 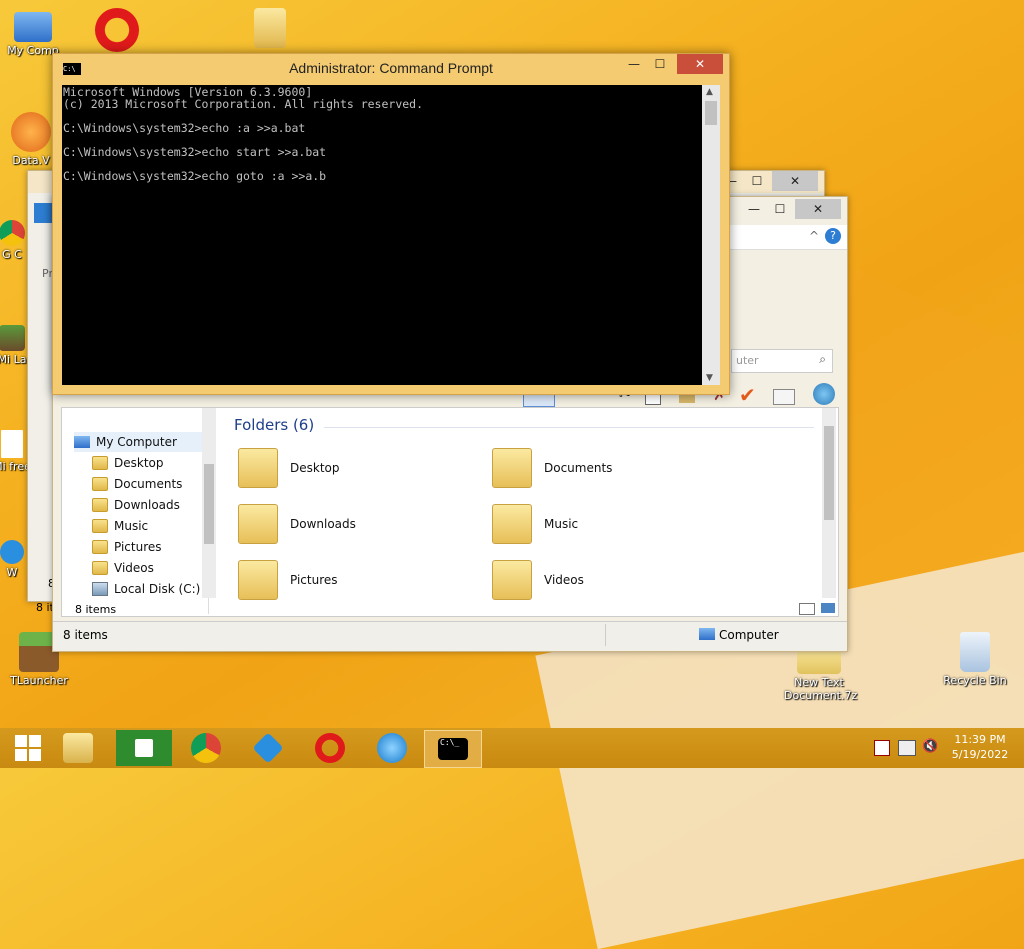 What do you see at coordinates (747, 395) in the screenshot?
I see `check-icon: ✔` at bounding box center [747, 395].